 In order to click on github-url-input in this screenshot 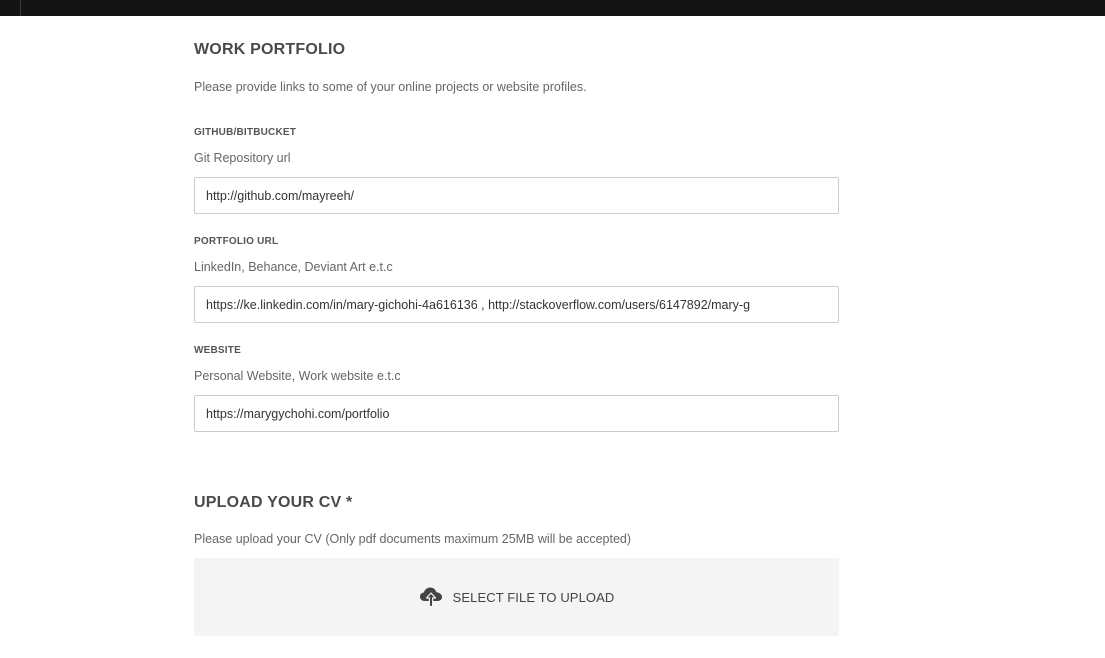, I will do `click(516, 195)`.